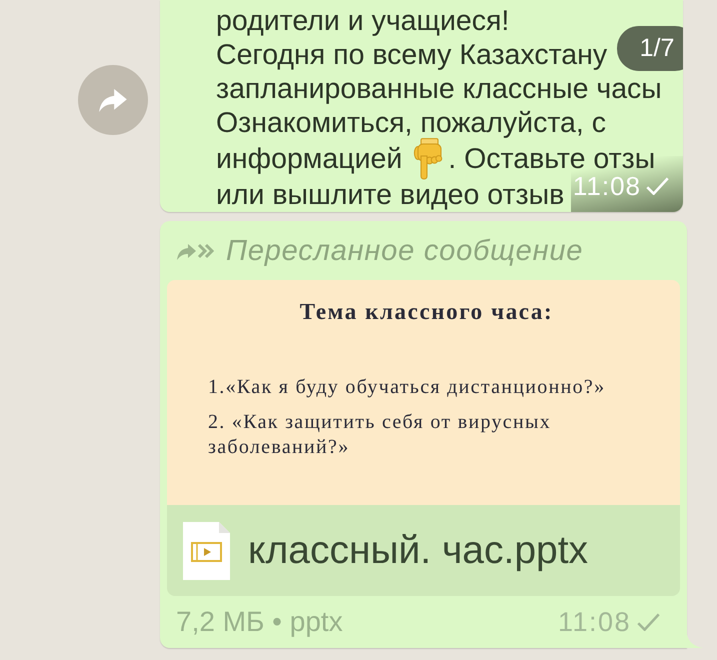  What do you see at coordinates (411, 123) in the screenshot?
I see `message-text: Ознакомиться, пожалуйста, с` at bounding box center [411, 123].